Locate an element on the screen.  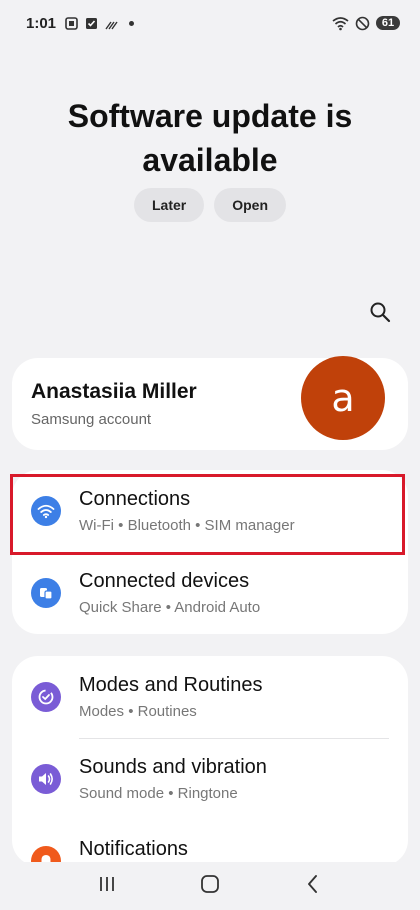
connected-devices-icon is located at coordinates (46, 593).